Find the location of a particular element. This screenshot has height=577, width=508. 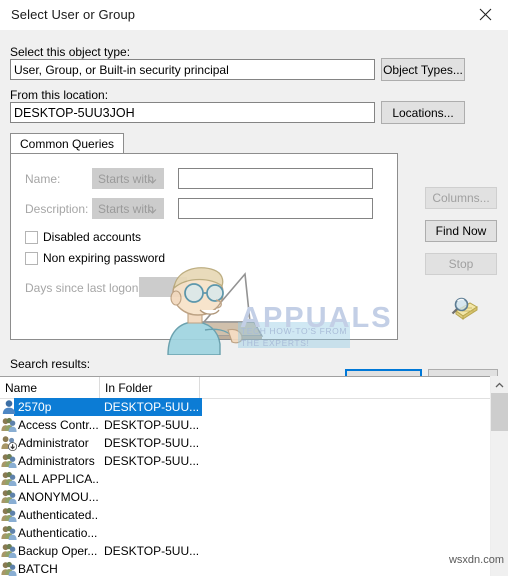

days-since-logon-label: Days since last logon: is located at coordinates (83, 288).